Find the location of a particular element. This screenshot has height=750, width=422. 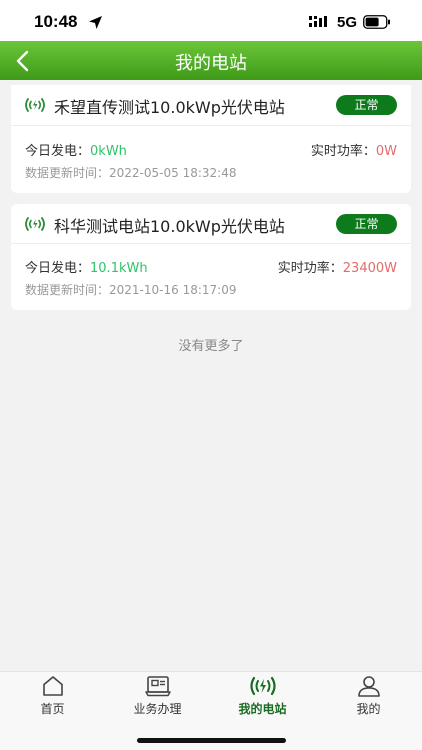

tab-label: 业务办理 is located at coordinates (157, 709).